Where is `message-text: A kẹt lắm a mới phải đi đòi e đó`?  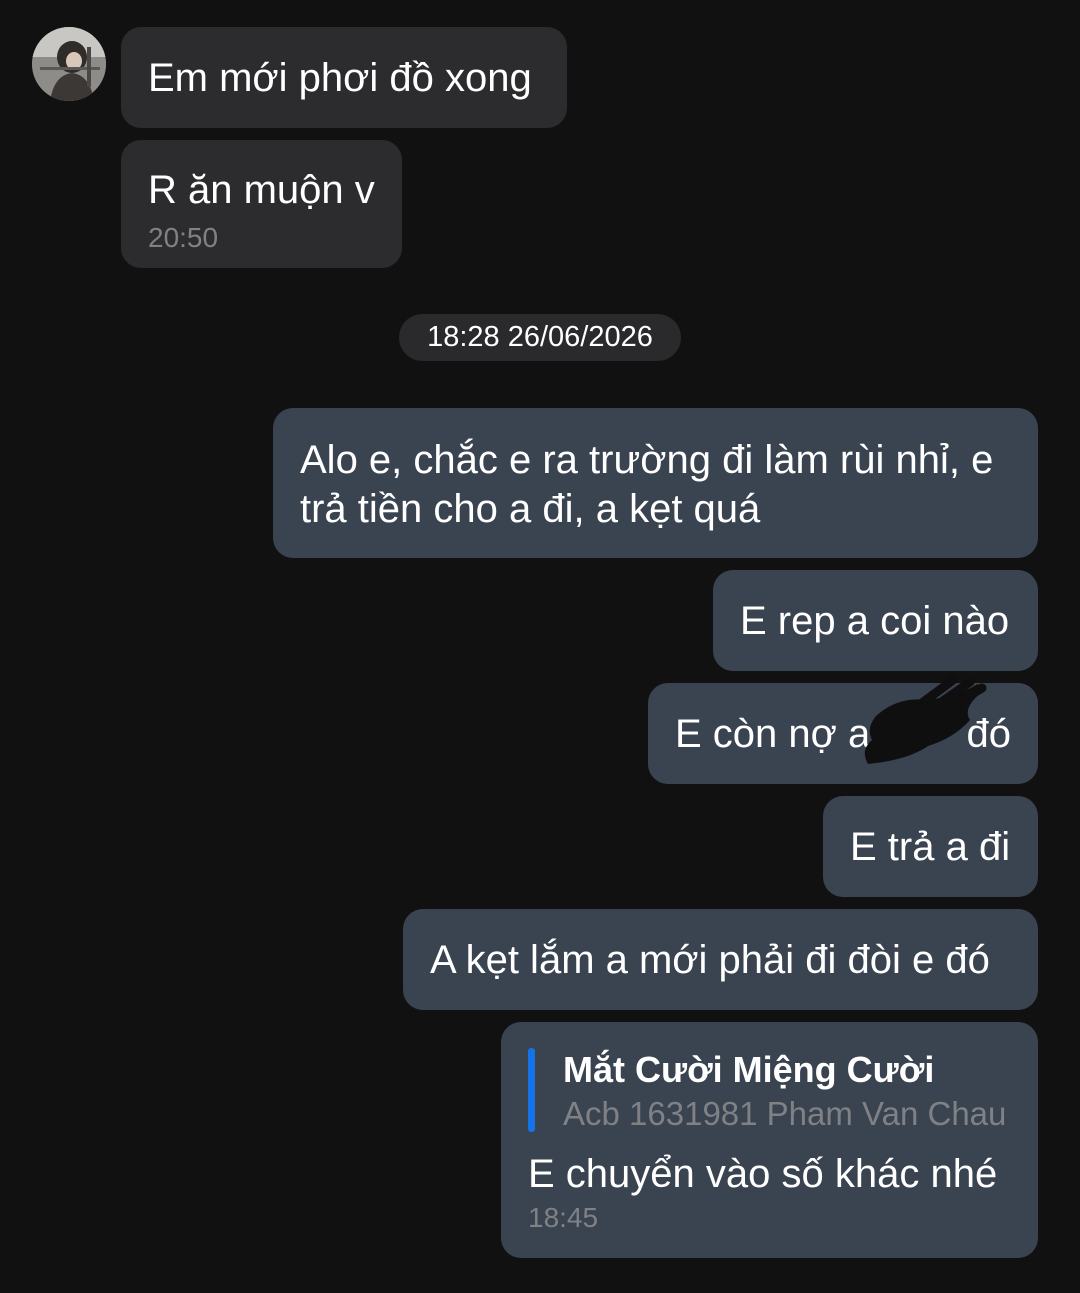
message-text: A kẹt lắm a mới phải đi đòi e đó is located at coordinates (710, 960).